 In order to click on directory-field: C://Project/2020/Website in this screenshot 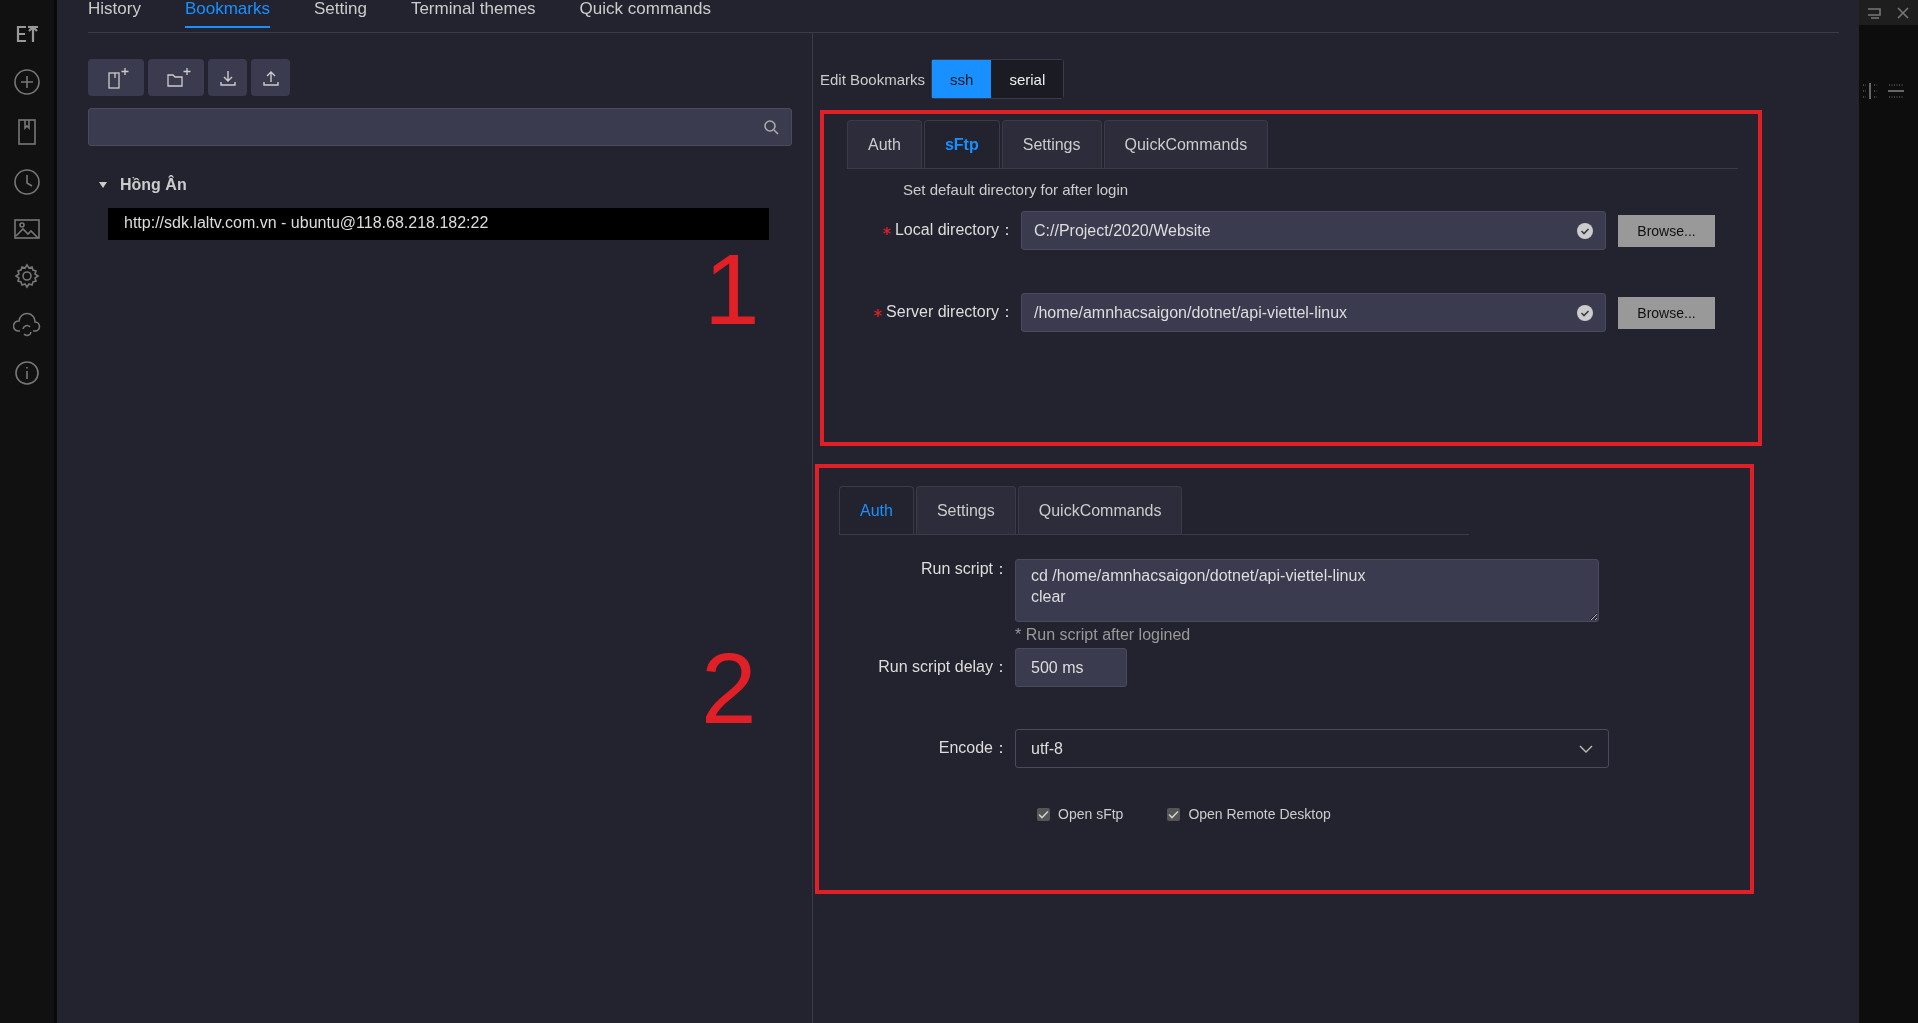, I will do `click(1313, 230)`.